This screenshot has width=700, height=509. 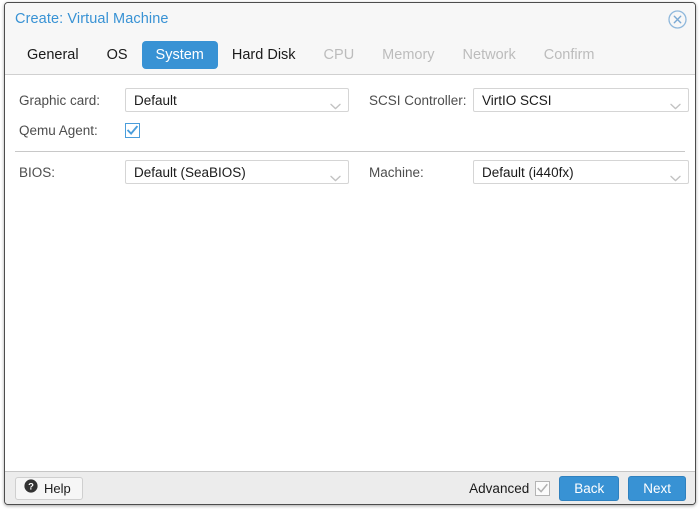 What do you see at coordinates (92, 19) in the screenshot?
I see `dialog-title: Create: Virtual Machine` at bounding box center [92, 19].